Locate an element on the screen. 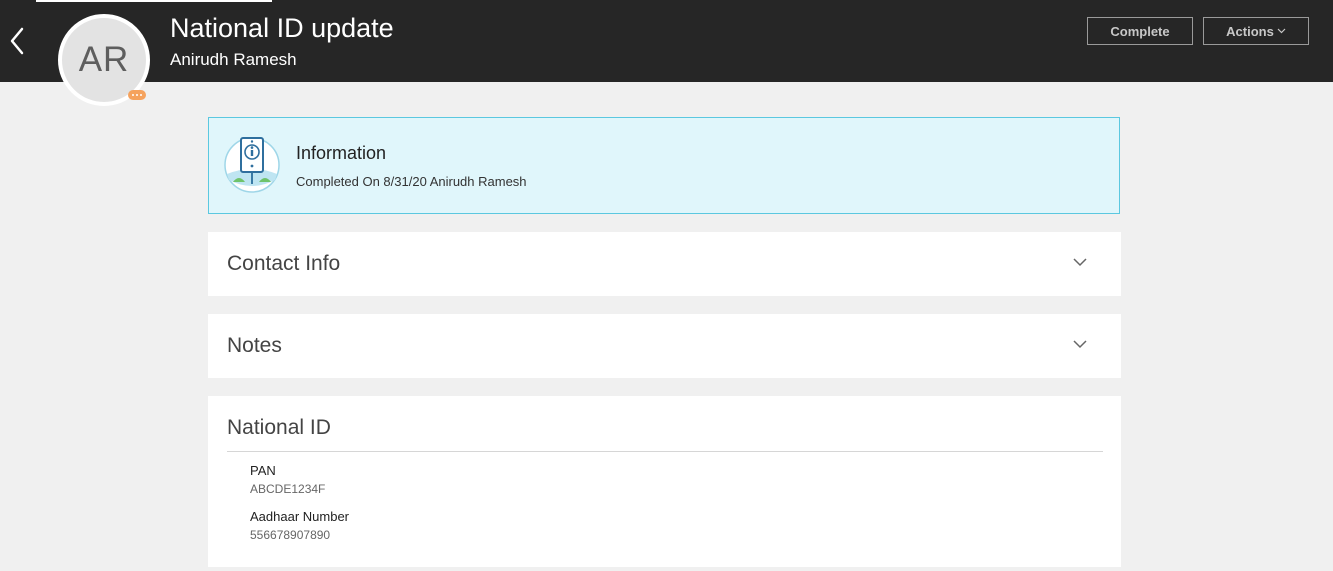 This screenshot has height=571, width=1333. page-subtitle: Anirudh Ramesh is located at coordinates (233, 59).